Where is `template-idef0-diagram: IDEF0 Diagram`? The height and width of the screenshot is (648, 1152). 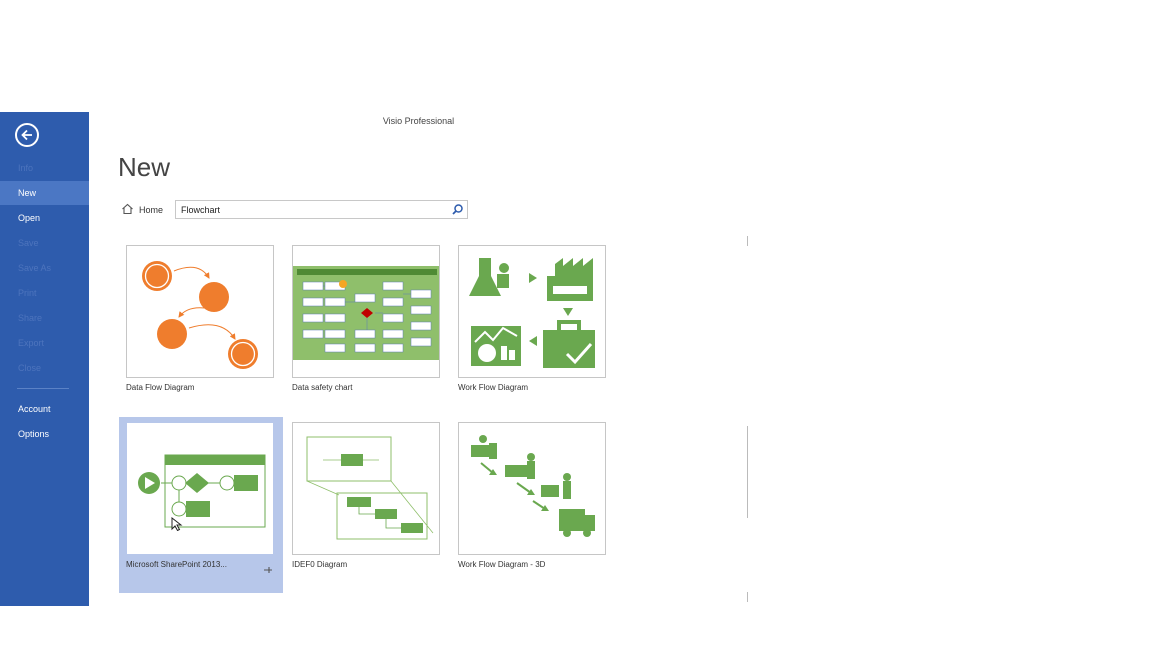
template-idef0-diagram: IDEF0 Diagram is located at coordinates (367, 505).